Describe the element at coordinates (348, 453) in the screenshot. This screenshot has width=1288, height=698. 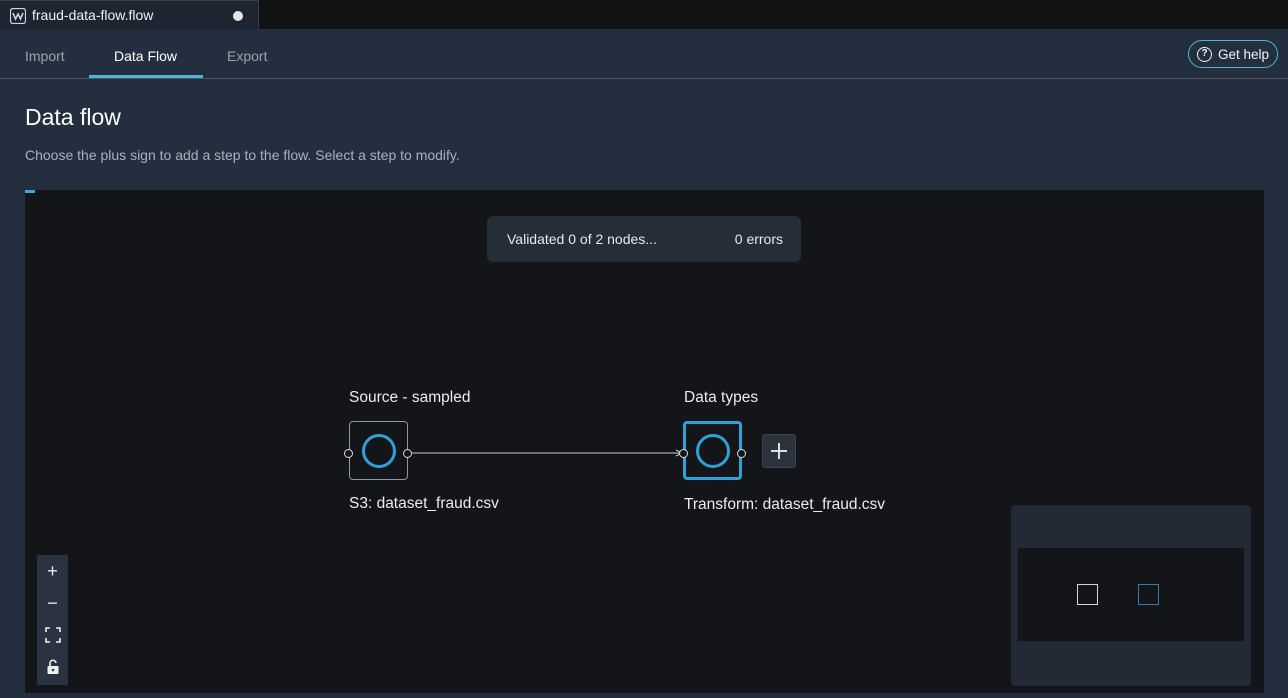
I see `source-input-port` at that location.